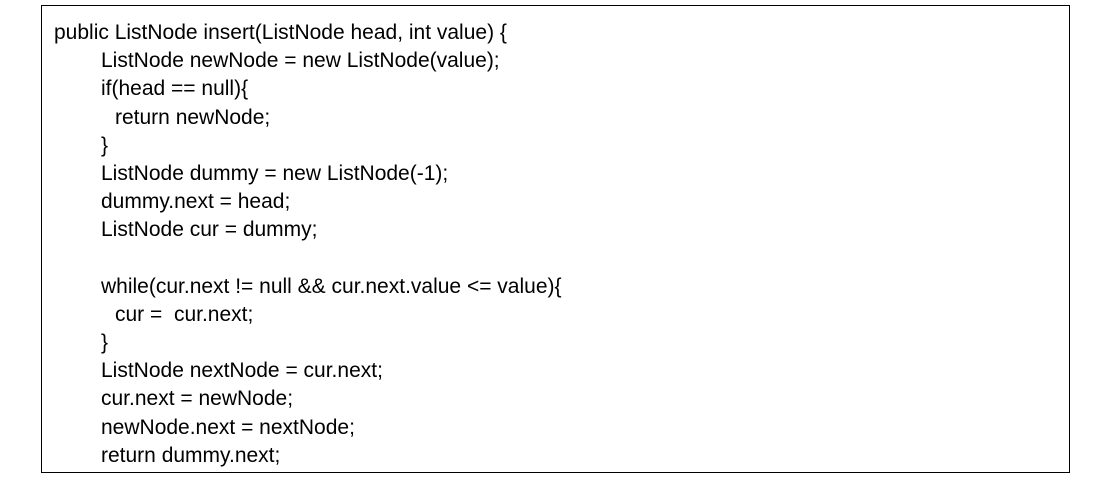 This screenshot has width=1115, height=490. I want to click on code-line: dummy.next = head;, so click(196, 202).